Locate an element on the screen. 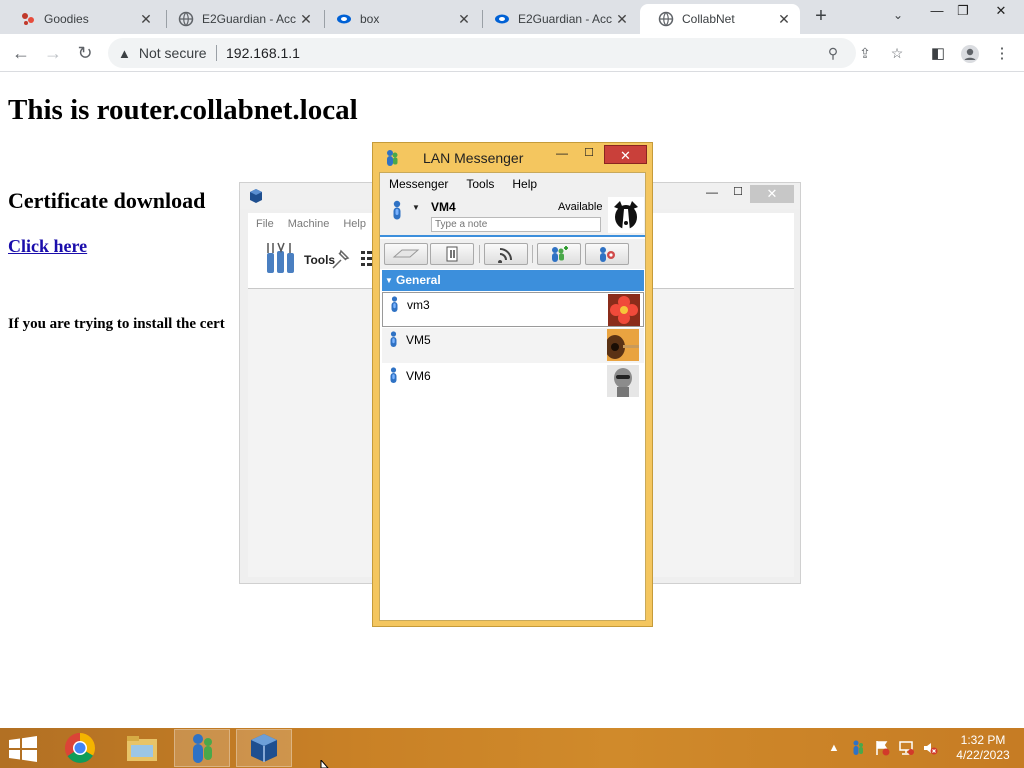 The width and height of the screenshot is (1024, 768). chevron-down-icon: ▼ is located at coordinates (416, 207).